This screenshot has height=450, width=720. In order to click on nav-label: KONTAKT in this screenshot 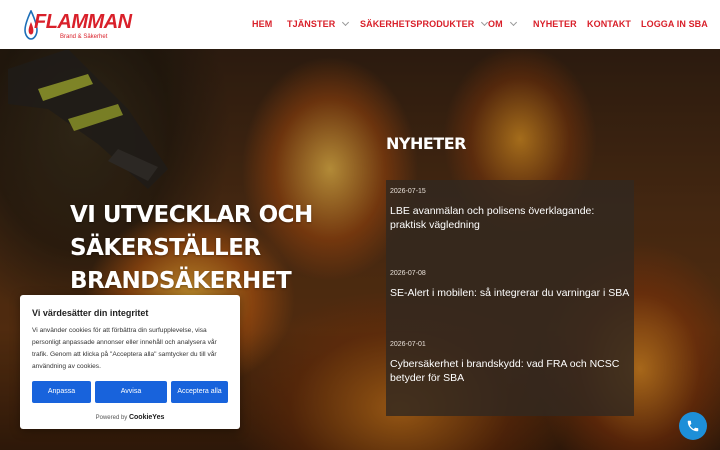, I will do `click(609, 24)`.